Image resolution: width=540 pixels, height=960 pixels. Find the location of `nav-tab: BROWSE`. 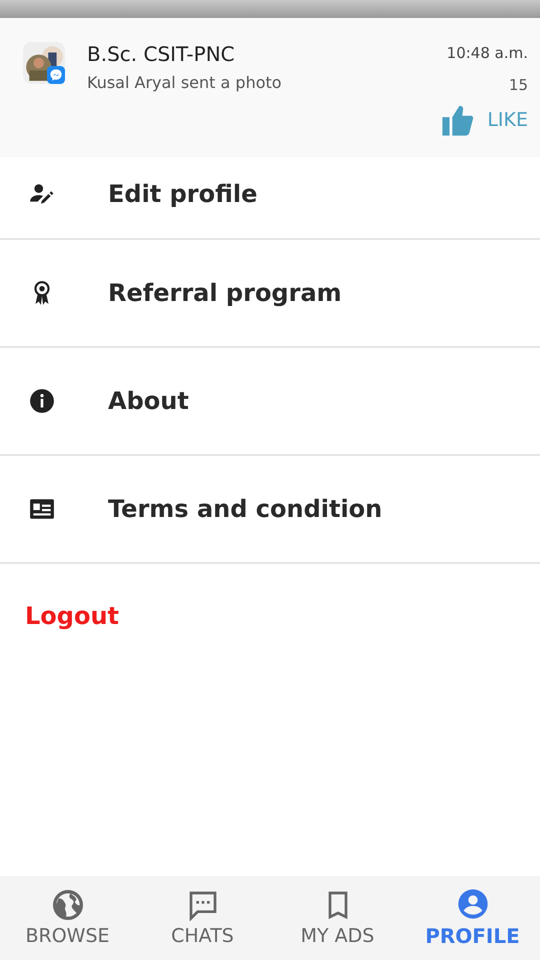

nav-tab: BROWSE is located at coordinates (67, 918).